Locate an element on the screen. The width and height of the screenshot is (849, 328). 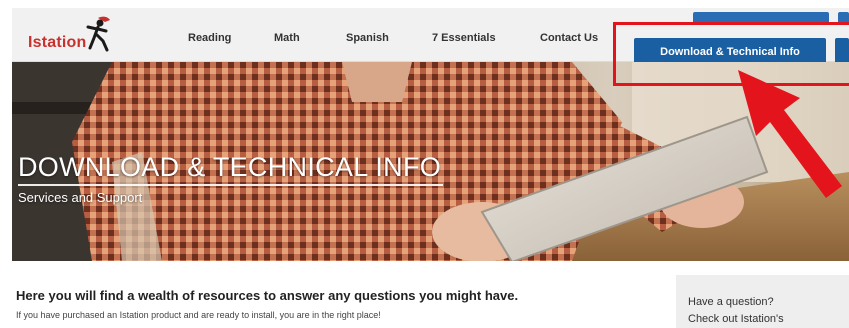
nav-item-spanish: Spanish is located at coordinates (367, 38).